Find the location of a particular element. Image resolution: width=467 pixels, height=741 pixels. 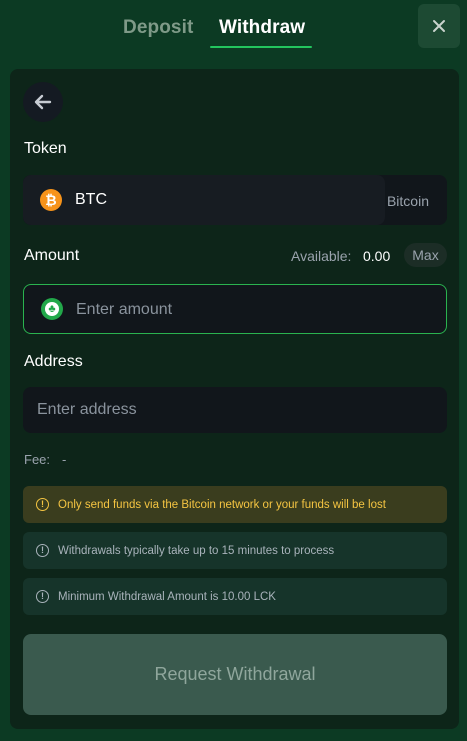

close-button is located at coordinates (439, 26).